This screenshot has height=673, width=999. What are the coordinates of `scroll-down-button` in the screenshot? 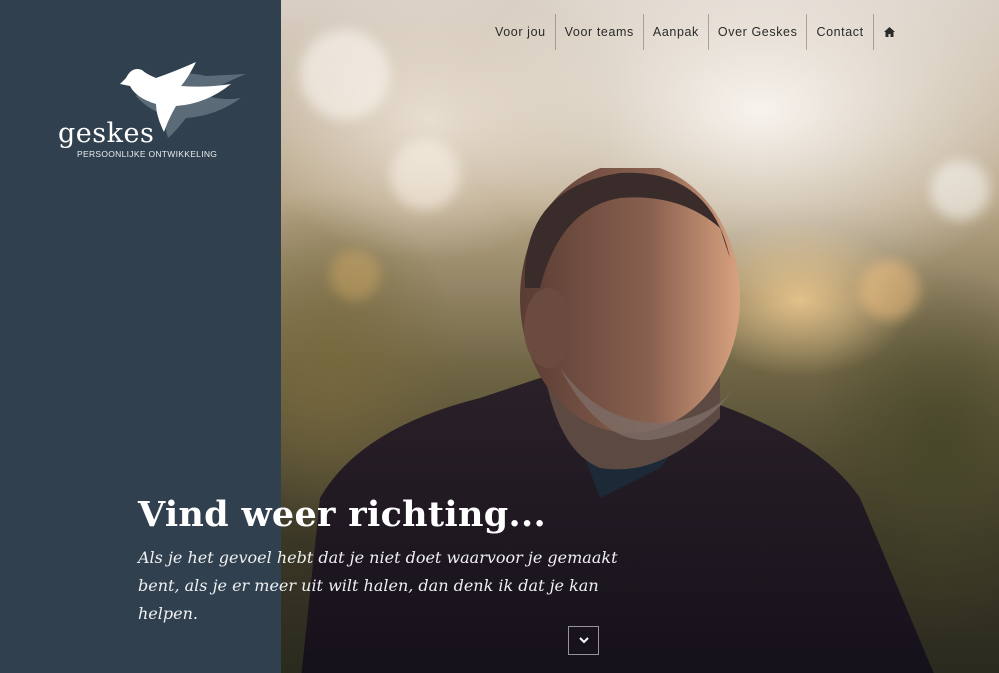 It's located at (583, 640).